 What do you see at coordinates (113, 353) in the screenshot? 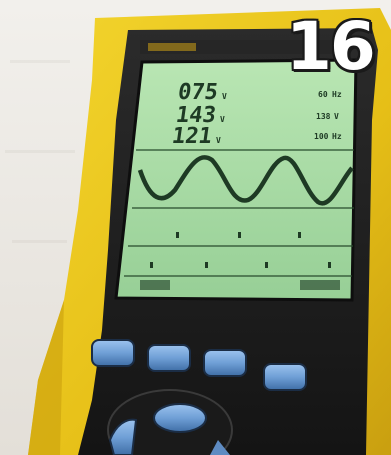
I see `f1-button` at bounding box center [113, 353].